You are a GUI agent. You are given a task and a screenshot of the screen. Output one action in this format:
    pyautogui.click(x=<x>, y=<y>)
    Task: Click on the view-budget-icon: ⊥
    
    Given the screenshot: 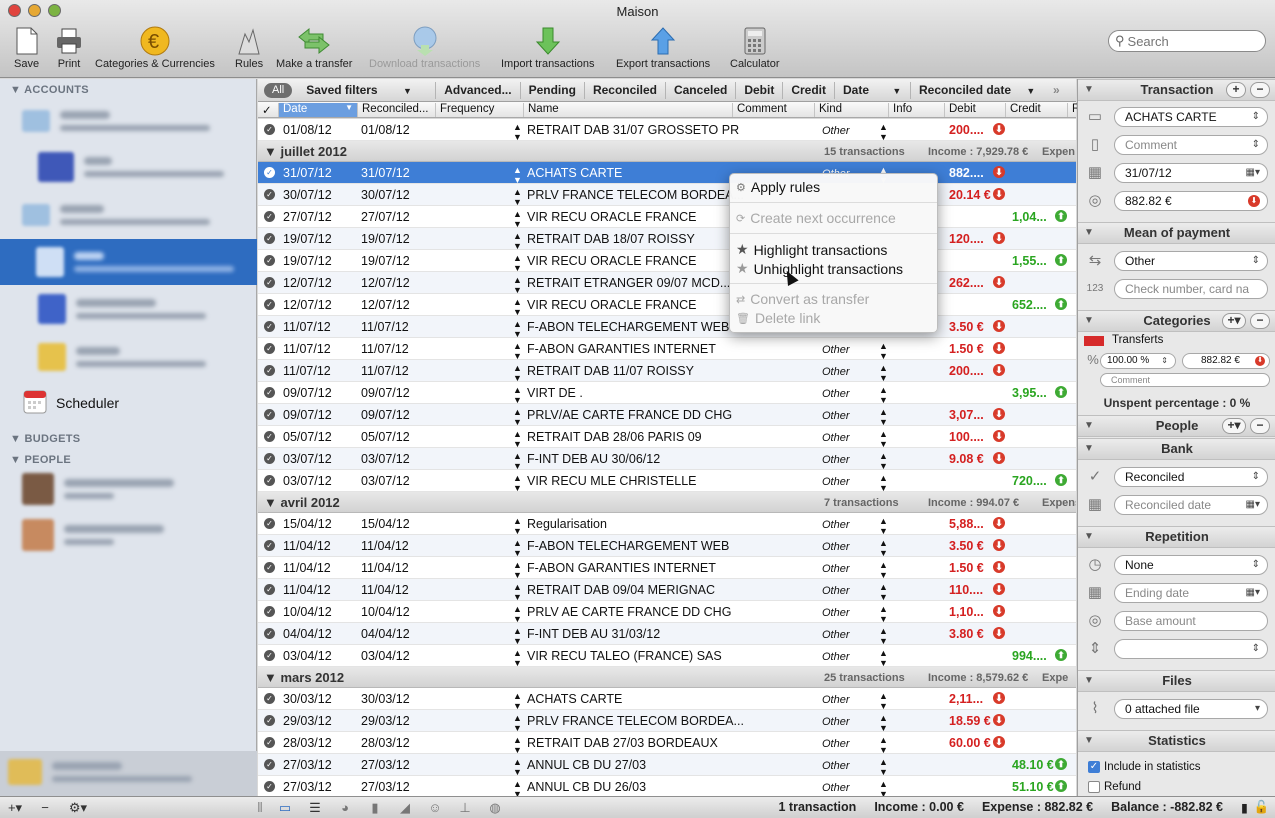 What is the action you would take?
    pyautogui.click(x=465, y=808)
    